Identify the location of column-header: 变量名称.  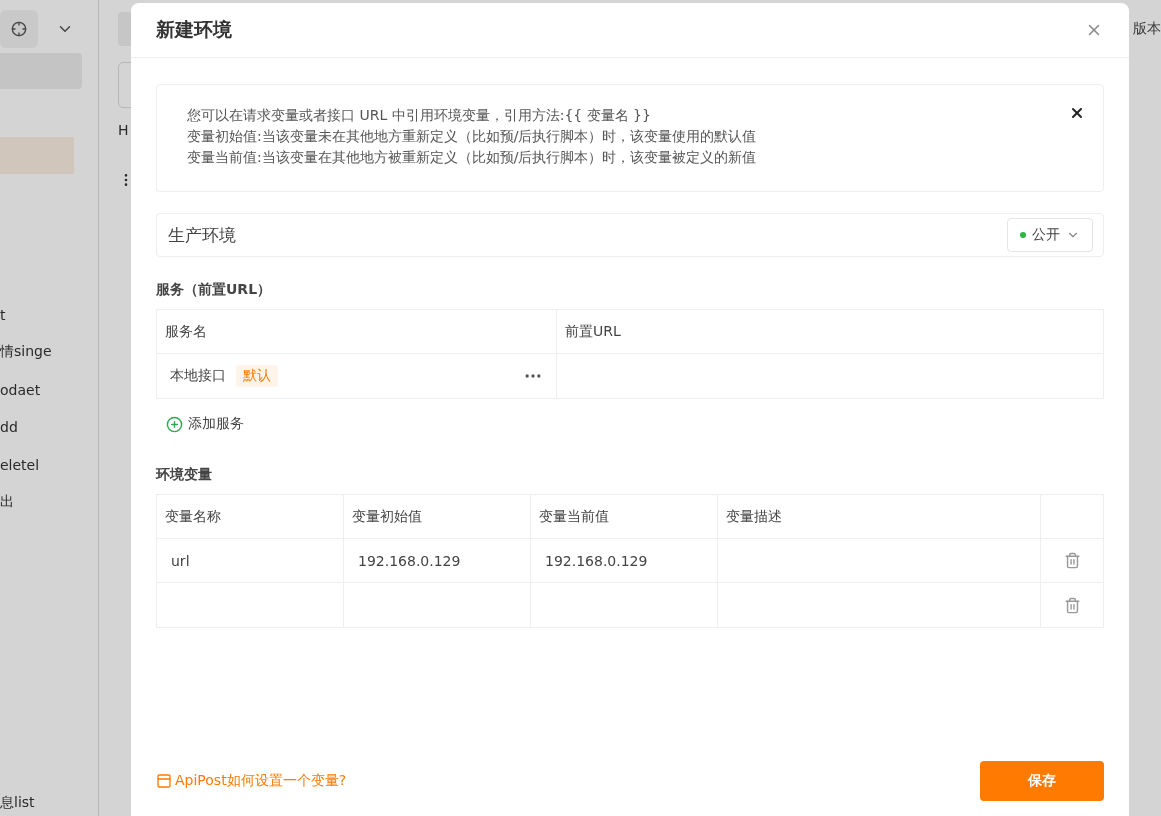
(250, 517).